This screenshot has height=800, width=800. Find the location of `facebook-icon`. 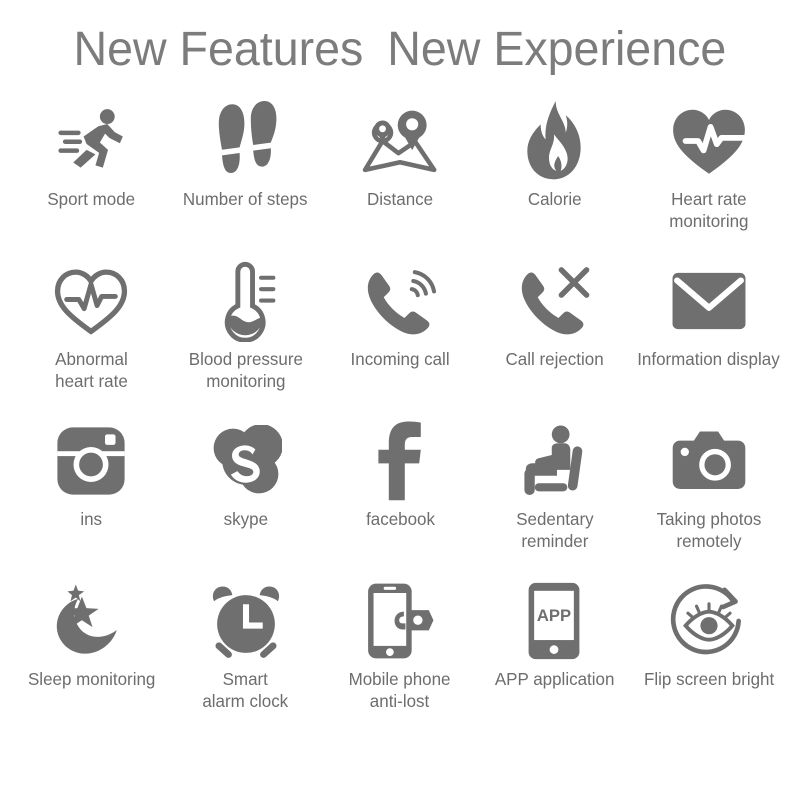

facebook-icon is located at coordinates (400, 461).